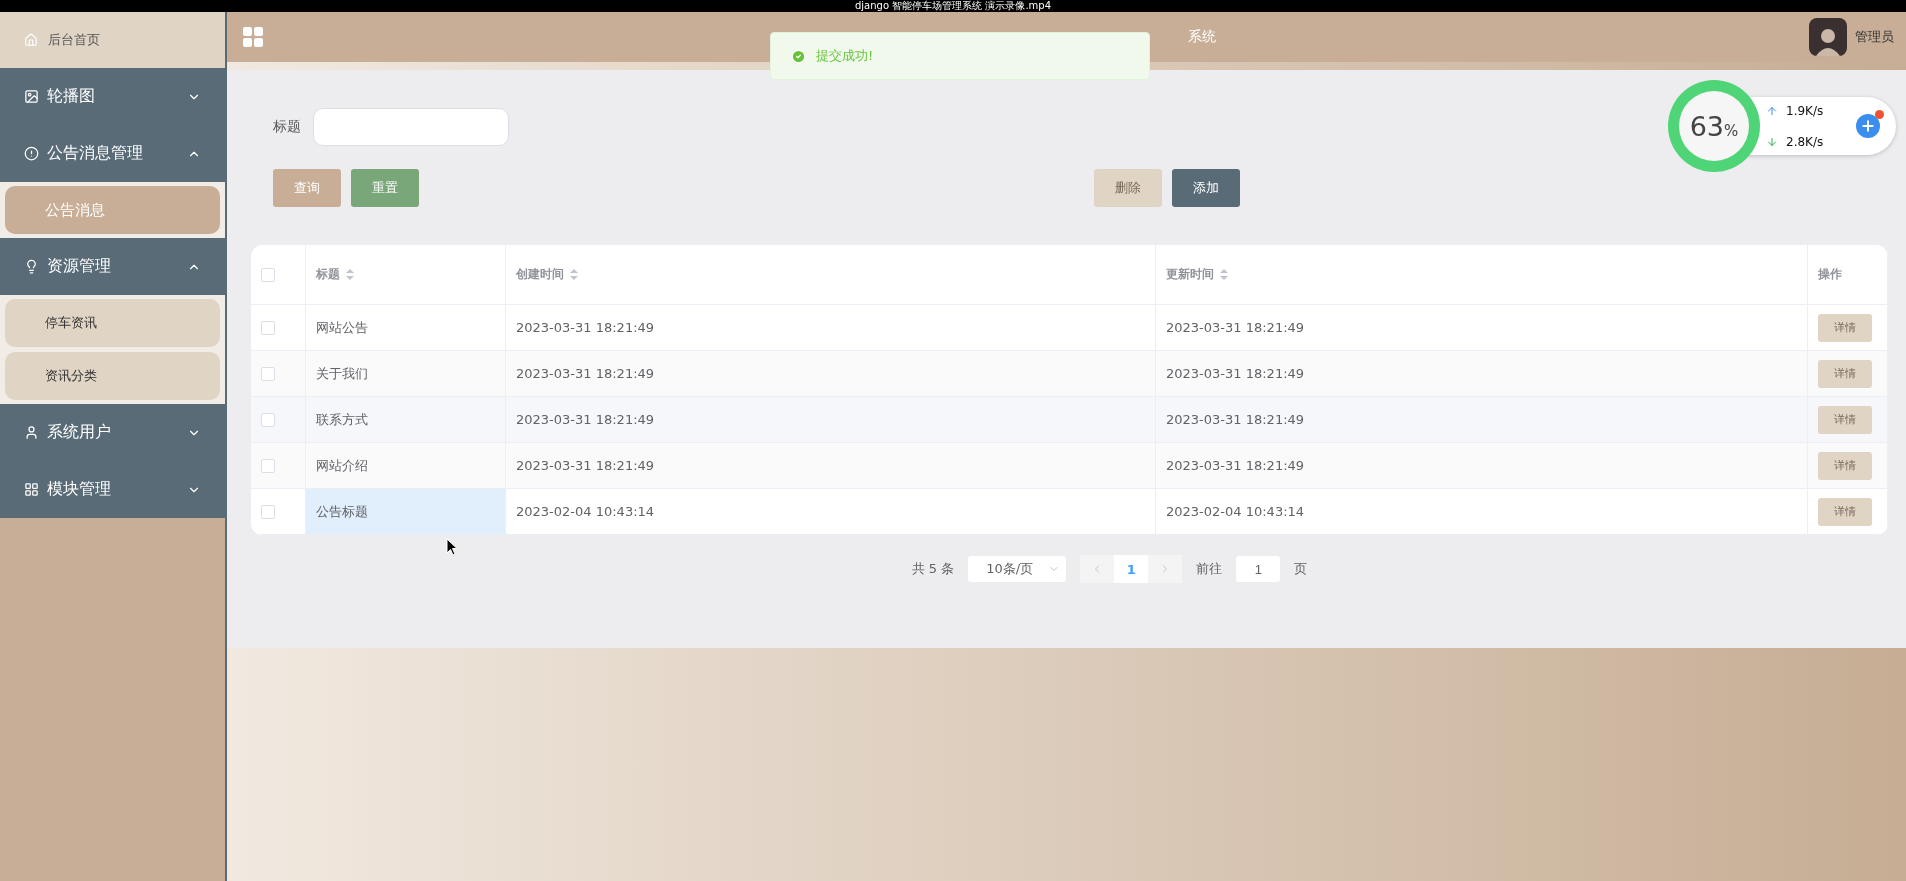 The image size is (1906, 881). What do you see at coordinates (1165, 569) in the screenshot?
I see `next-page-button` at bounding box center [1165, 569].